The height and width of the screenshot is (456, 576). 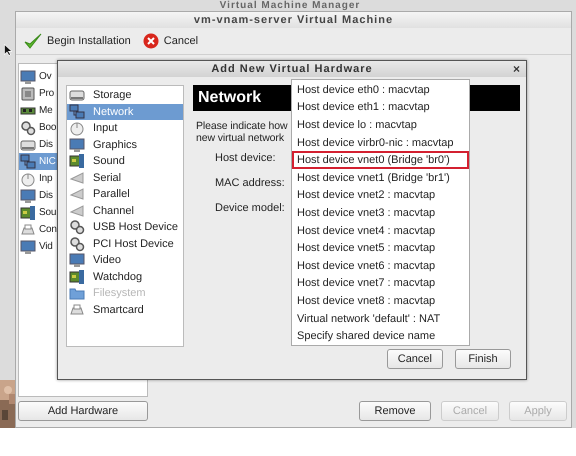 What do you see at coordinates (250, 208) in the screenshot?
I see `field-label: Device model:` at bounding box center [250, 208].